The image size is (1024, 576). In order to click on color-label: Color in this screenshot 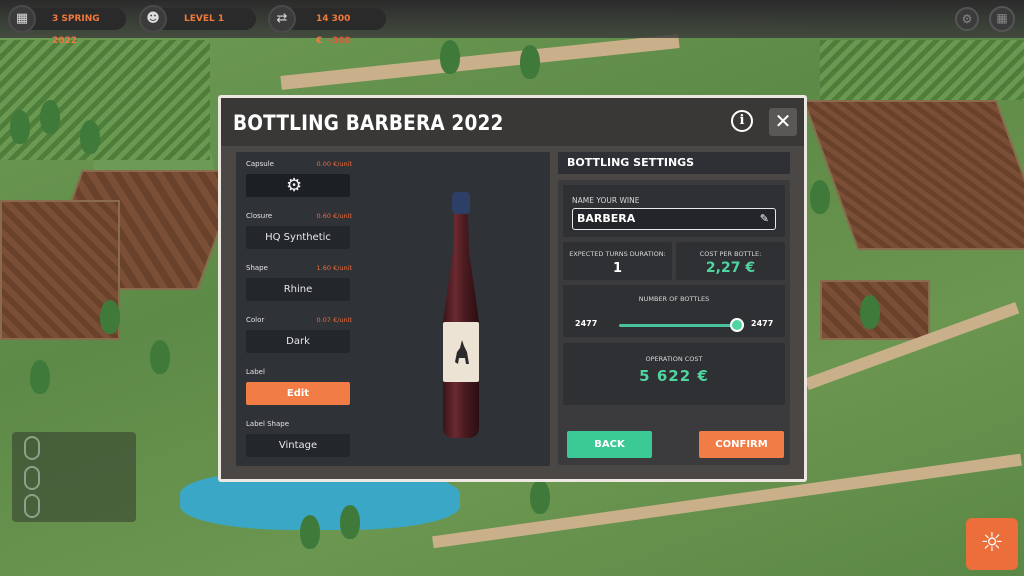, I will do `click(255, 320)`.